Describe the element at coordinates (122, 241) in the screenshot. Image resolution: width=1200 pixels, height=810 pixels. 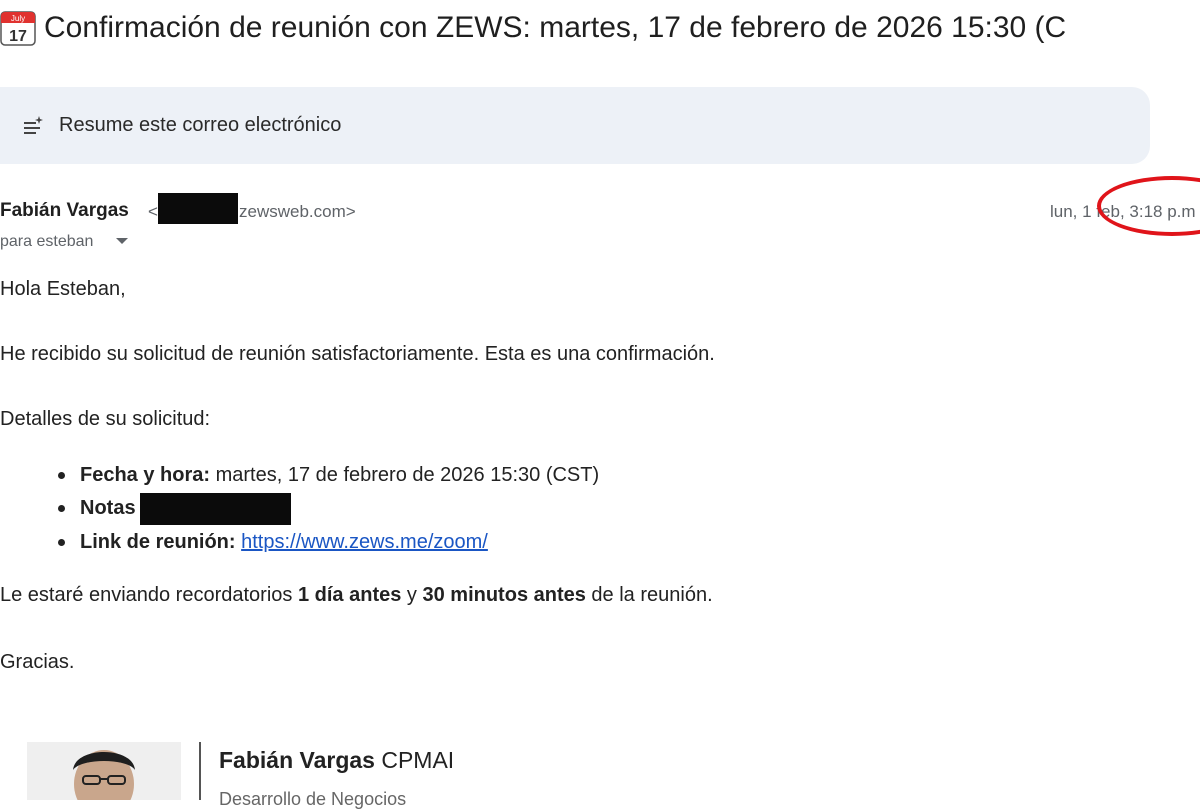
I see `recipient-details-caret-icon` at that location.